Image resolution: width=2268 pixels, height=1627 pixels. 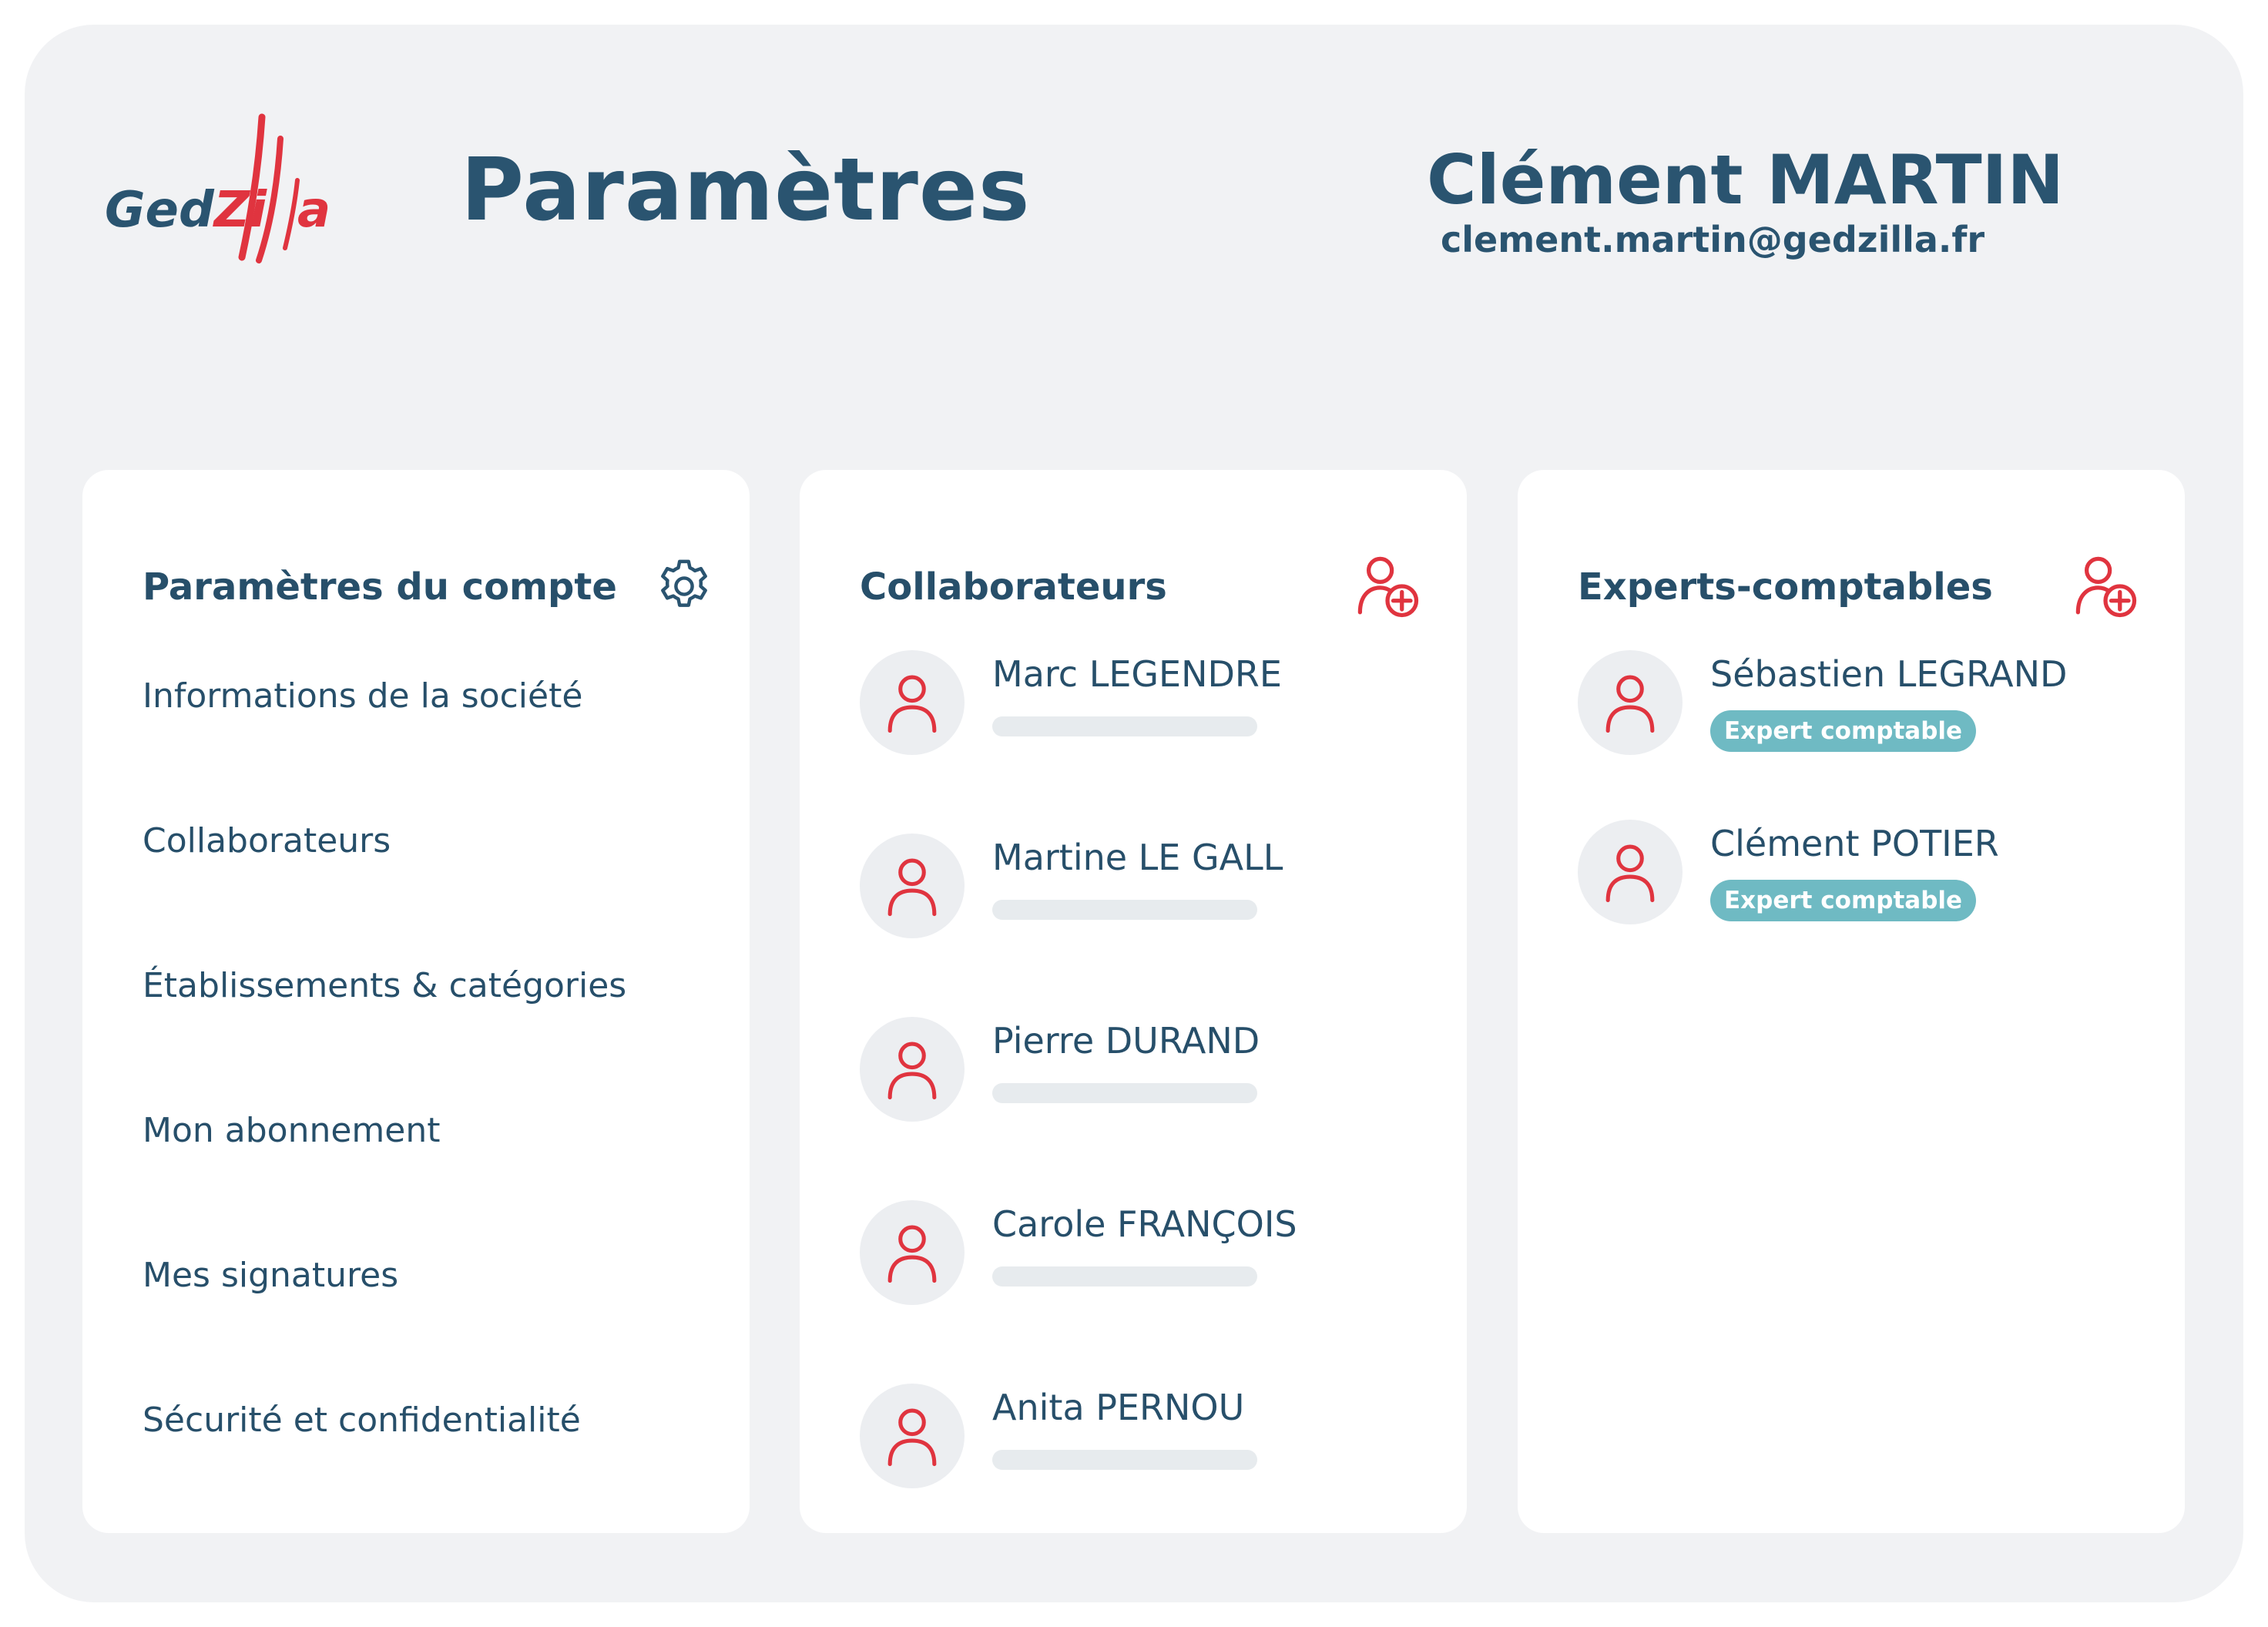 I want to click on menu-item-company-info: Informations de la société, so click(x=362, y=696).